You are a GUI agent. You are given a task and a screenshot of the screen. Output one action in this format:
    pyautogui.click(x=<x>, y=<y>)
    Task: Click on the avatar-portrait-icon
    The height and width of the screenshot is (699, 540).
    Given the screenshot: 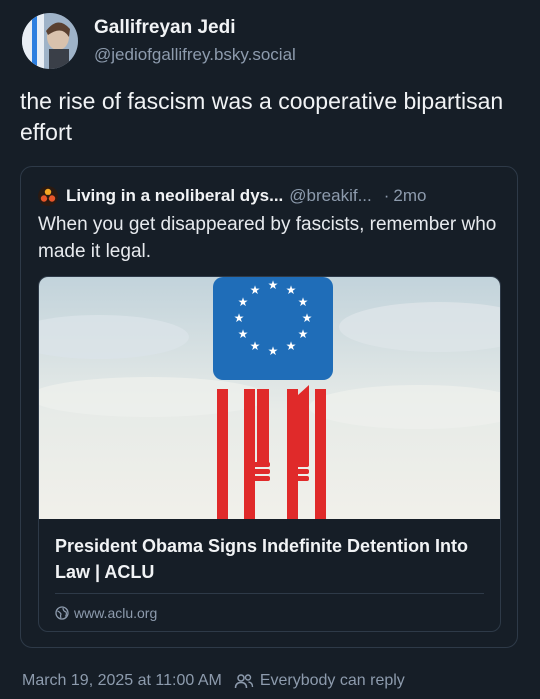 What is the action you would take?
    pyautogui.click(x=50, y=41)
    